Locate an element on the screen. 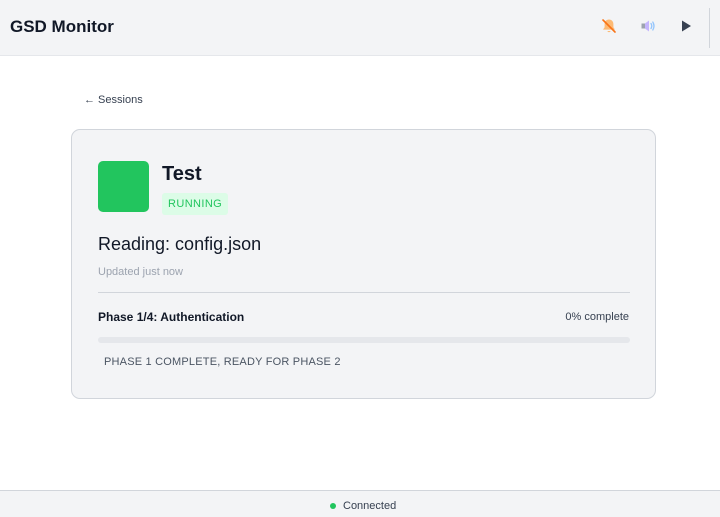  notifications-muted-icon is located at coordinates (609, 28).